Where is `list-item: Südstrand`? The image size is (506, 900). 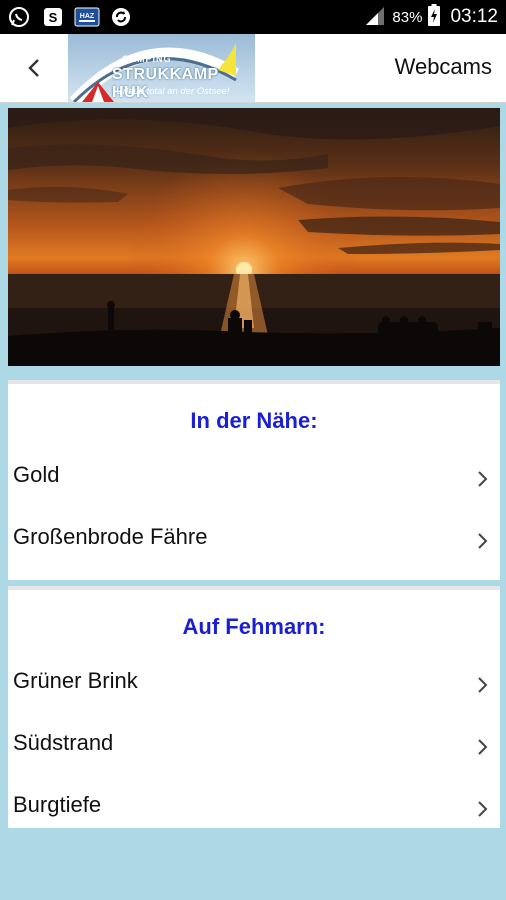
list-item: Südstrand is located at coordinates (254, 747).